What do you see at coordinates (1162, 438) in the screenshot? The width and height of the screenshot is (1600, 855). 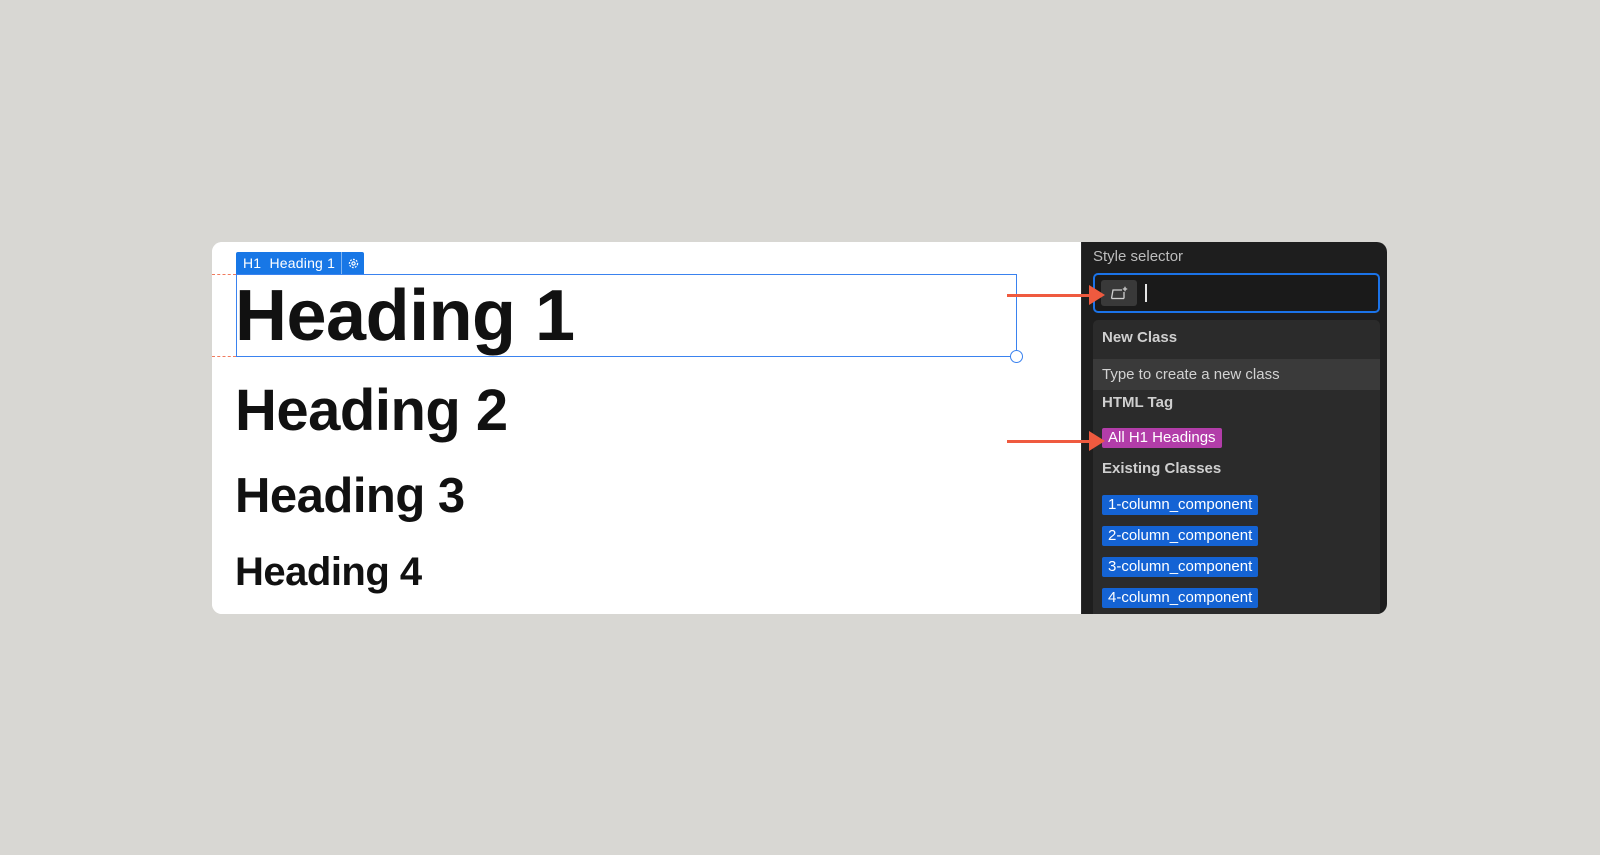 I see `tag-option-all-h1: All H1 Headings` at bounding box center [1162, 438].